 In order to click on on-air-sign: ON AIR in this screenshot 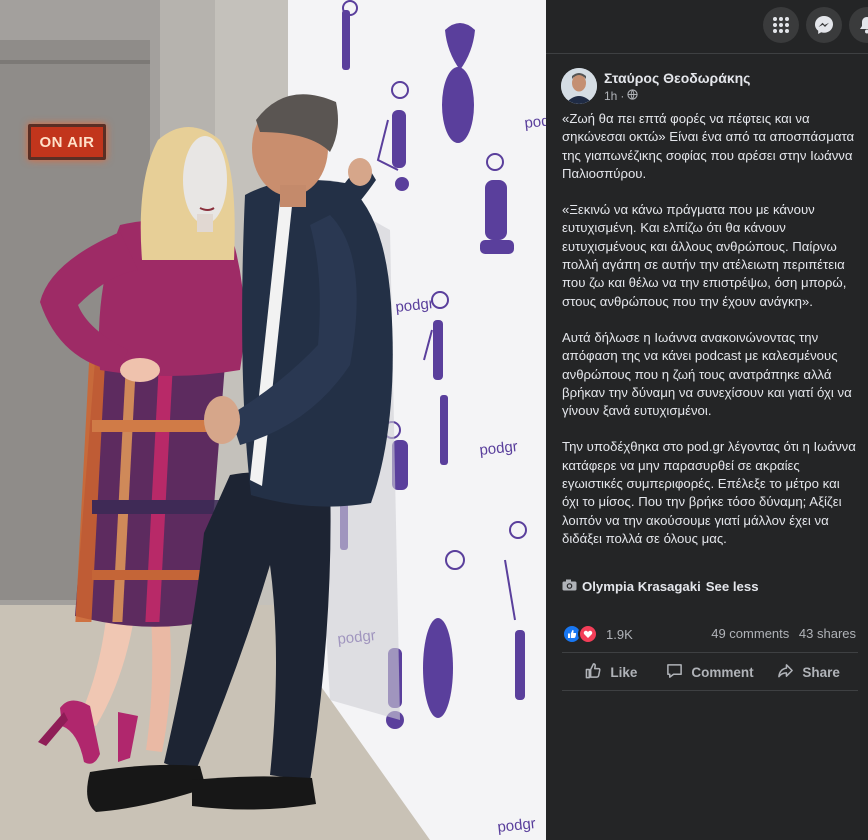, I will do `click(67, 142)`.